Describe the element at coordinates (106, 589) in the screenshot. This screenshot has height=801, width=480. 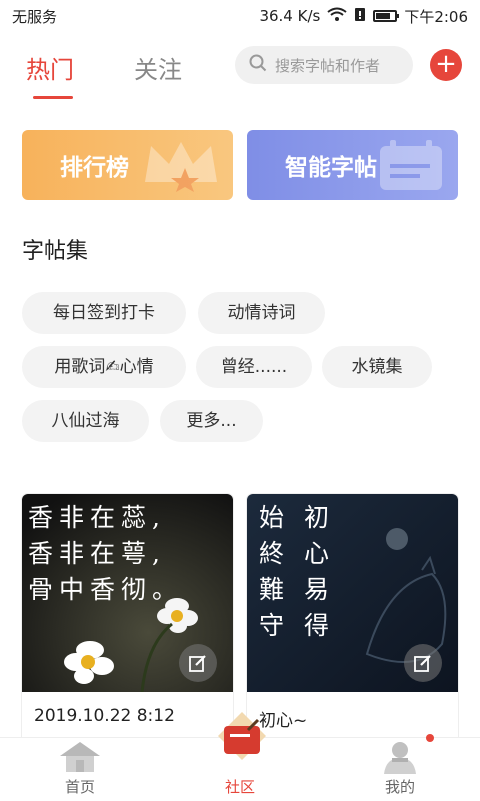
I see `poem-line: 骨中香彻。` at that location.